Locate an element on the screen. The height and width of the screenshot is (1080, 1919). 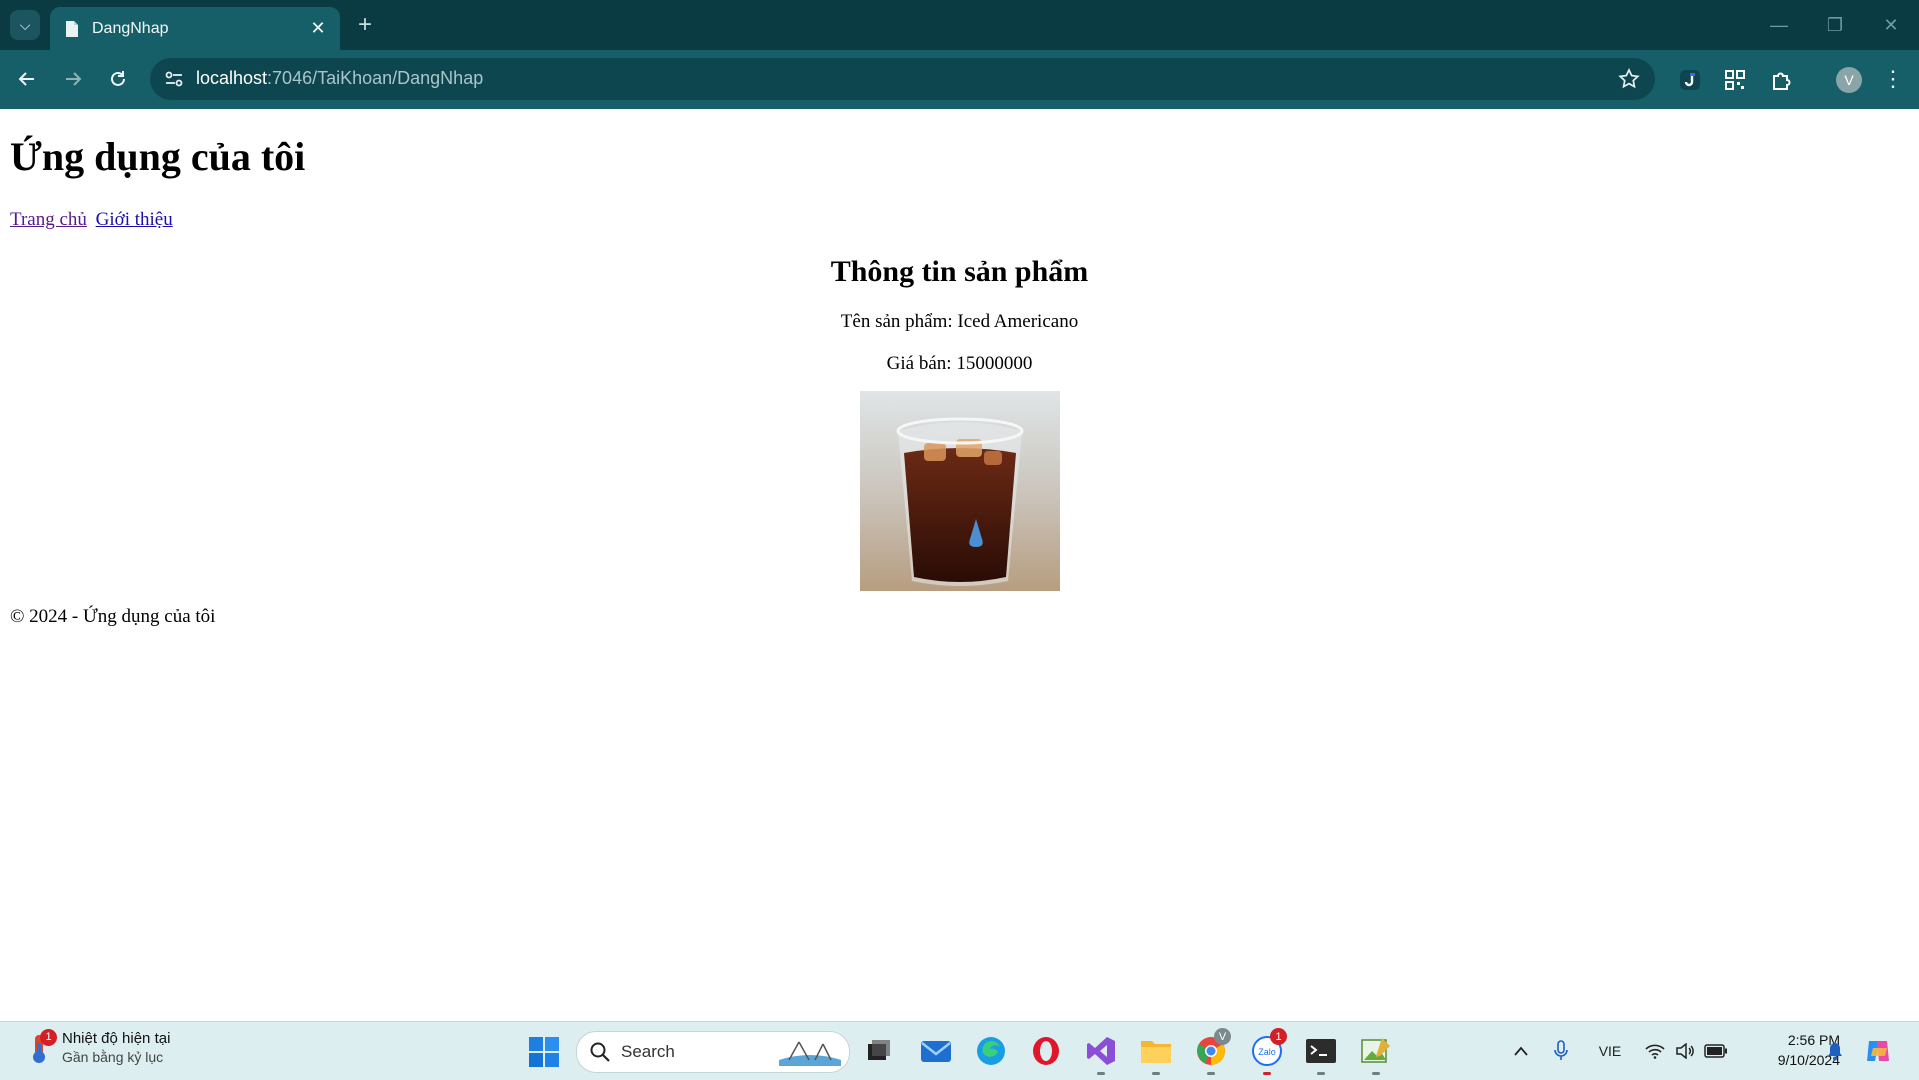
product-price: Giá bán: 15000000 is located at coordinates (959, 363).